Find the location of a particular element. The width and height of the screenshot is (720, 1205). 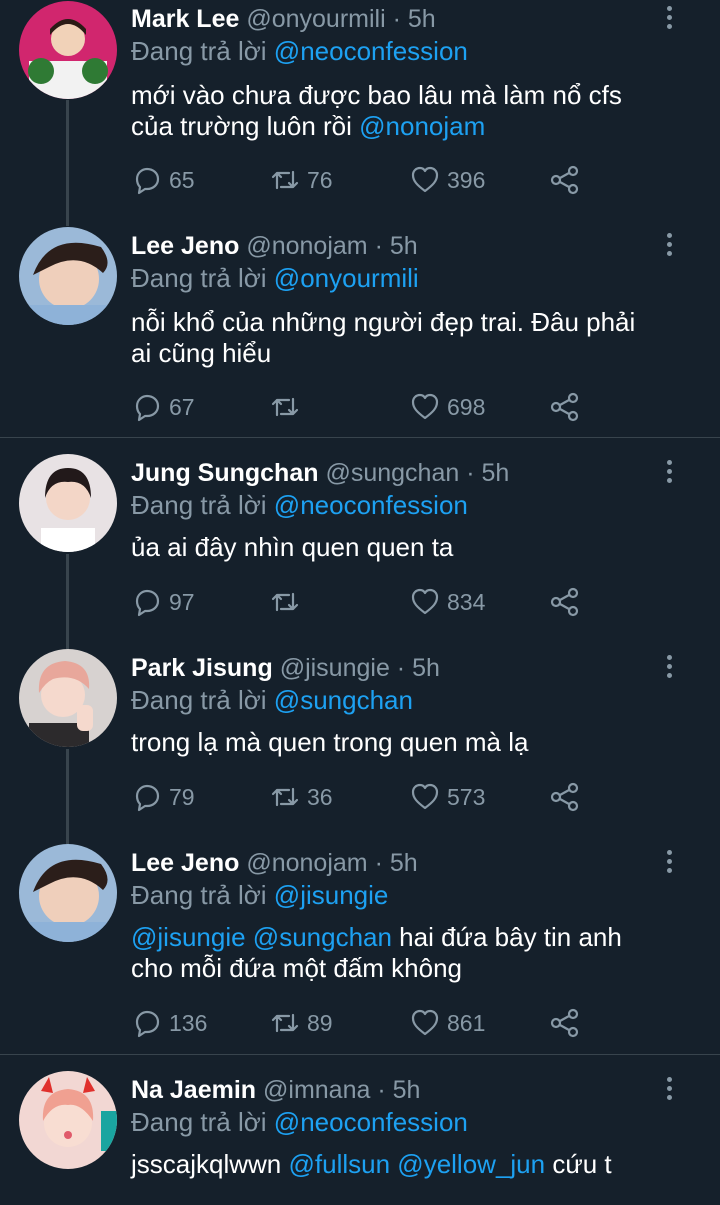

reply-button: 136 is located at coordinates (169, 1023).